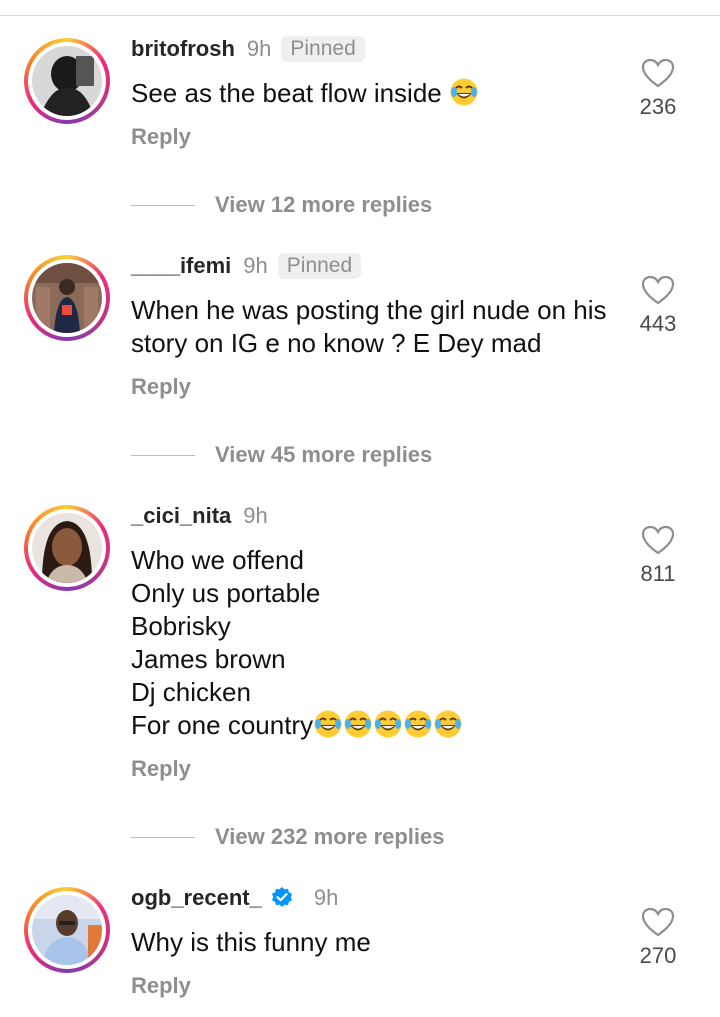 The height and width of the screenshot is (1017, 720). I want to click on like-count: 443, so click(658, 323).